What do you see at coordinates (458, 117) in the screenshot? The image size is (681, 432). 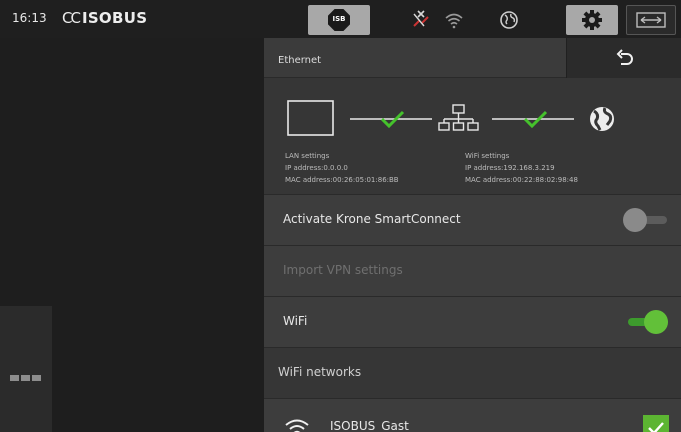 I see `network-tree-icon` at bounding box center [458, 117].